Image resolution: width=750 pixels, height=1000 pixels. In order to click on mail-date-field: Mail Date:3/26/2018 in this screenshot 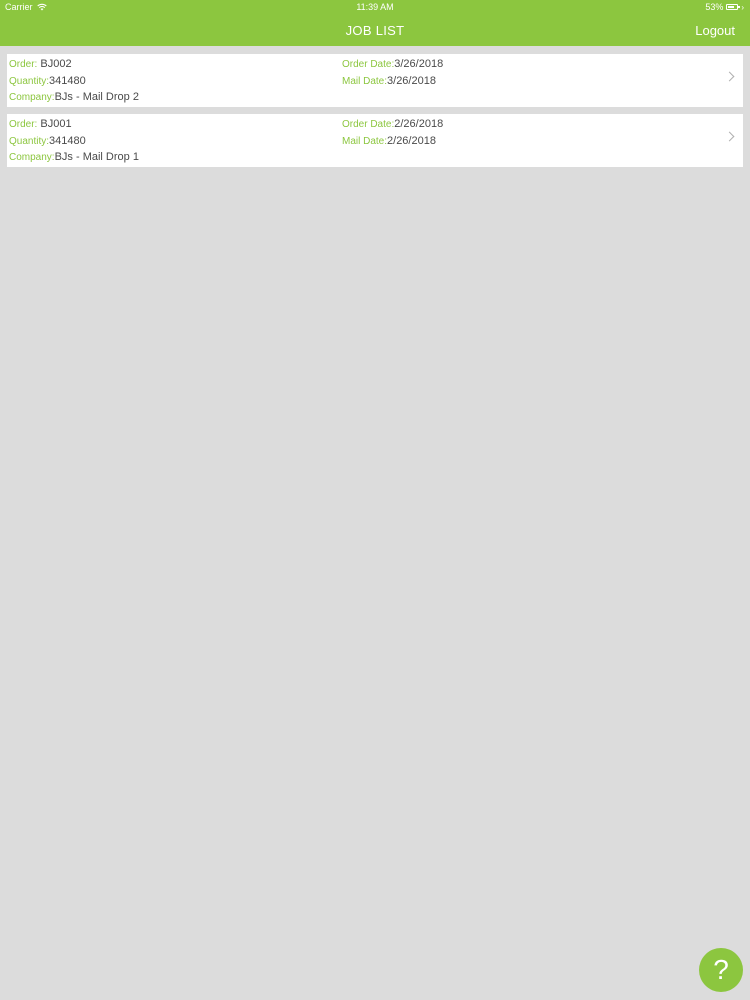, I will do `click(389, 81)`.